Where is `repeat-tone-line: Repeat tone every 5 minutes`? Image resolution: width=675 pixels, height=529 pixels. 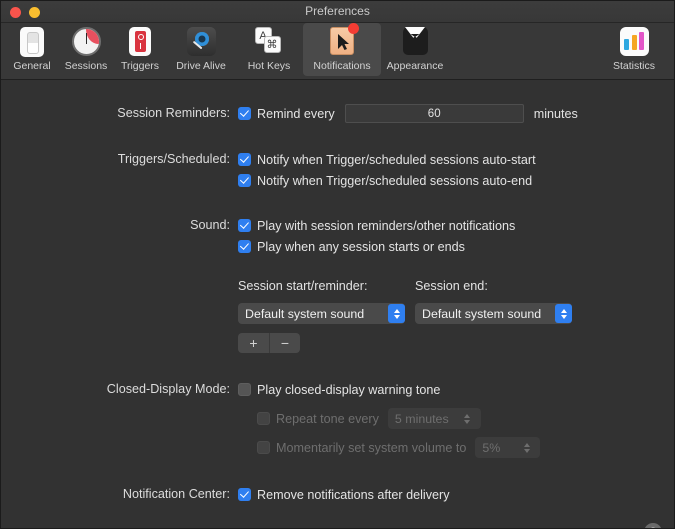
repeat-tone-line: Repeat tone every 5 minutes is located at coordinates (465, 418).